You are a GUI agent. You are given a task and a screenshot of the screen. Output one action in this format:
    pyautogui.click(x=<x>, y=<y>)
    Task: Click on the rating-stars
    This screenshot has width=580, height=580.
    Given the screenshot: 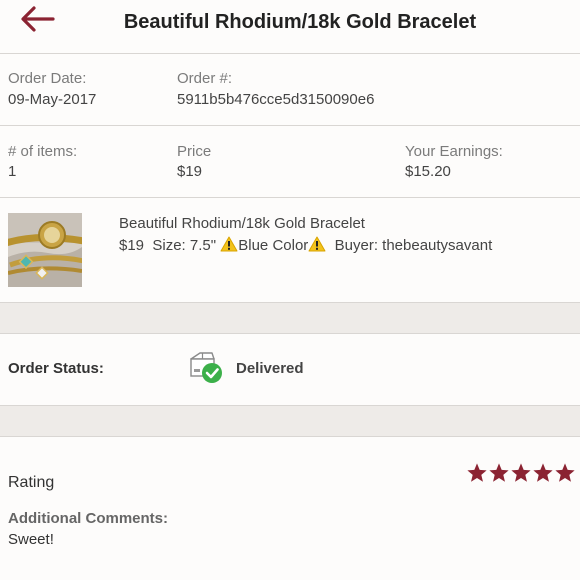 What is the action you would take?
    pyautogui.click(x=521, y=474)
    